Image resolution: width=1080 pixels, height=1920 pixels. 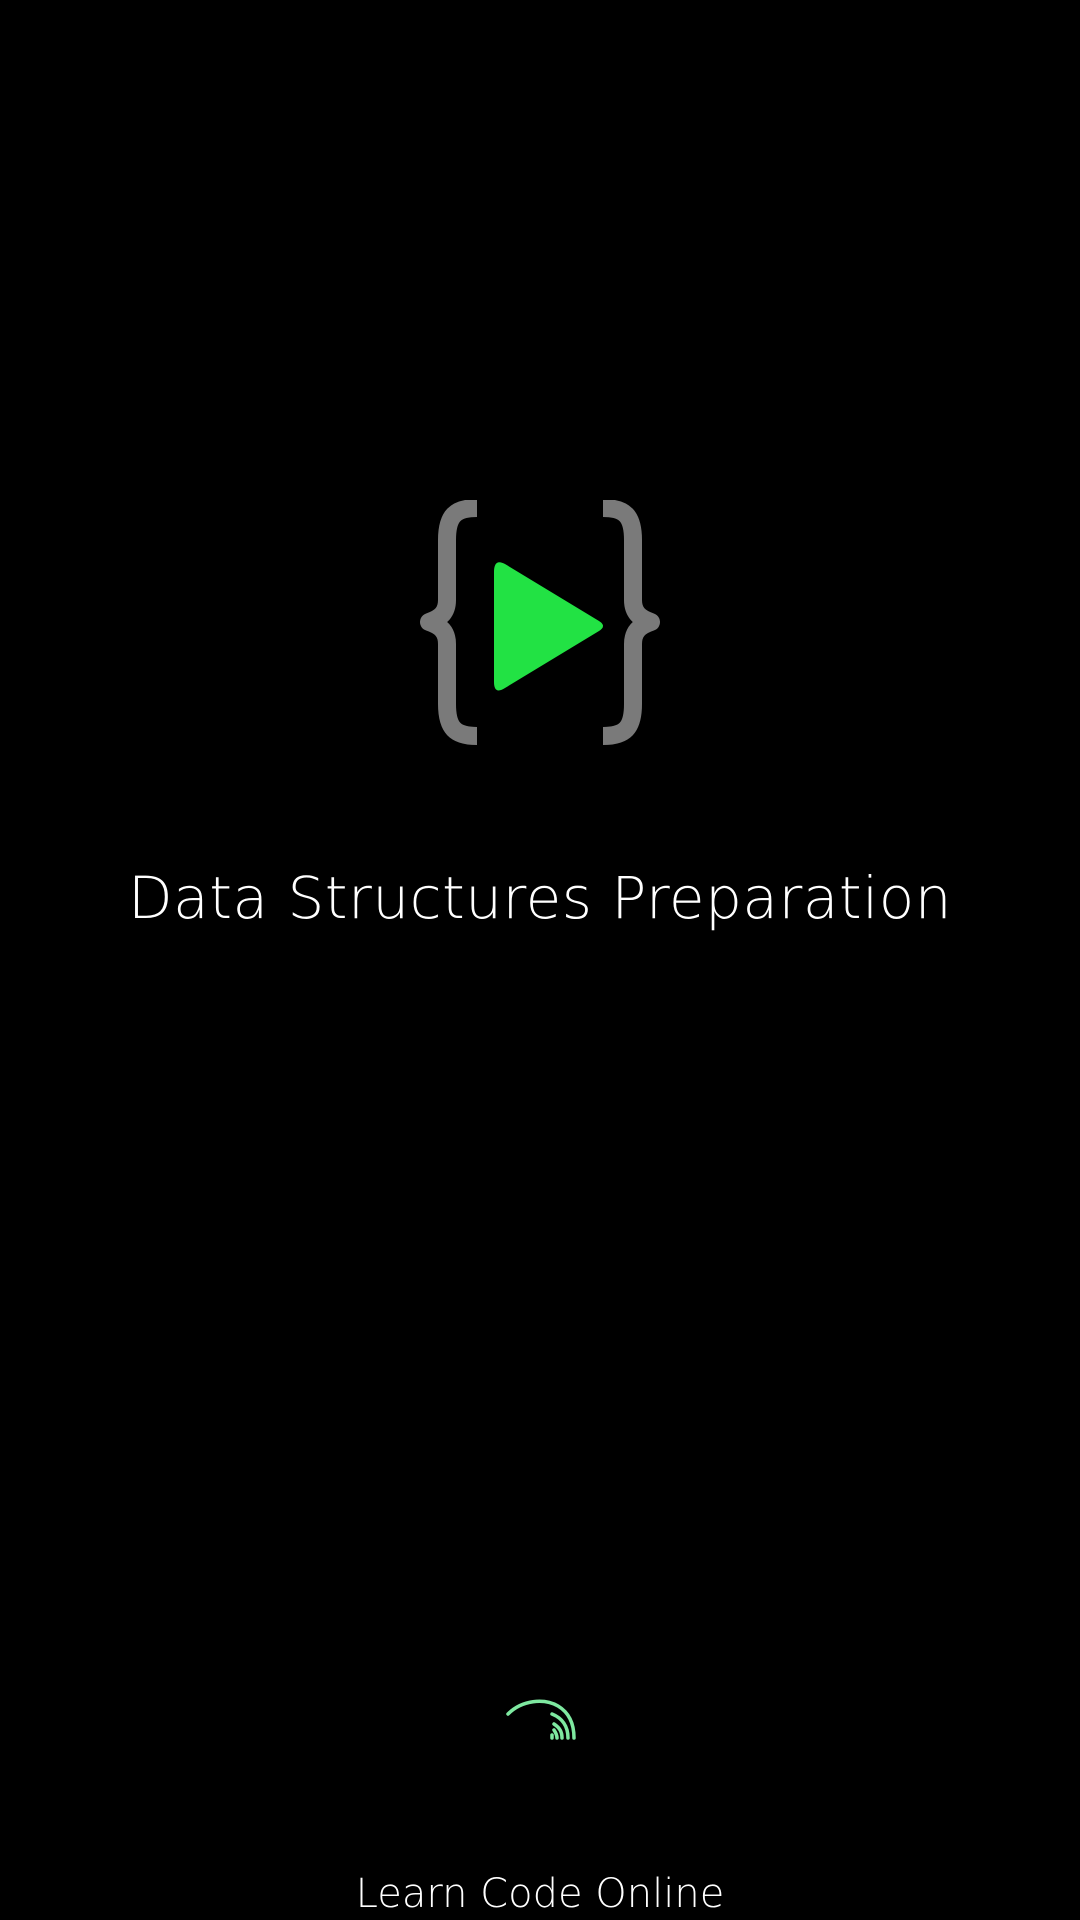 I want to click on braces-play-icon, so click(x=540, y=622).